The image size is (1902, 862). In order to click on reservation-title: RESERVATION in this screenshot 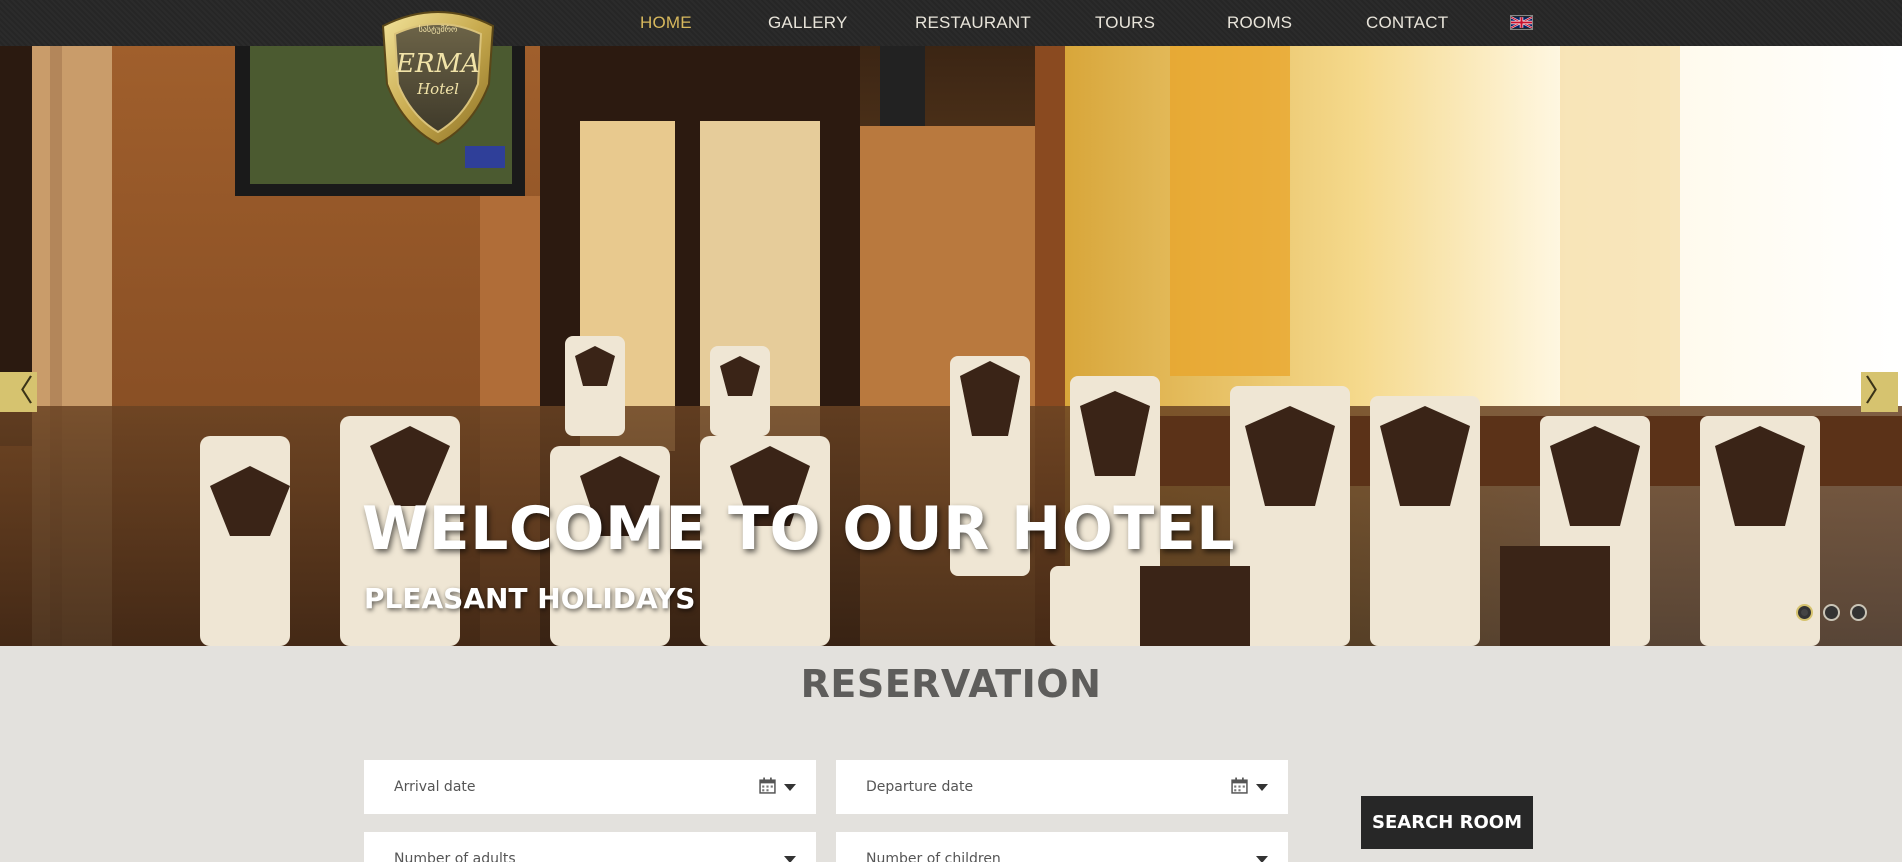, I will do `click(951, 684)`.